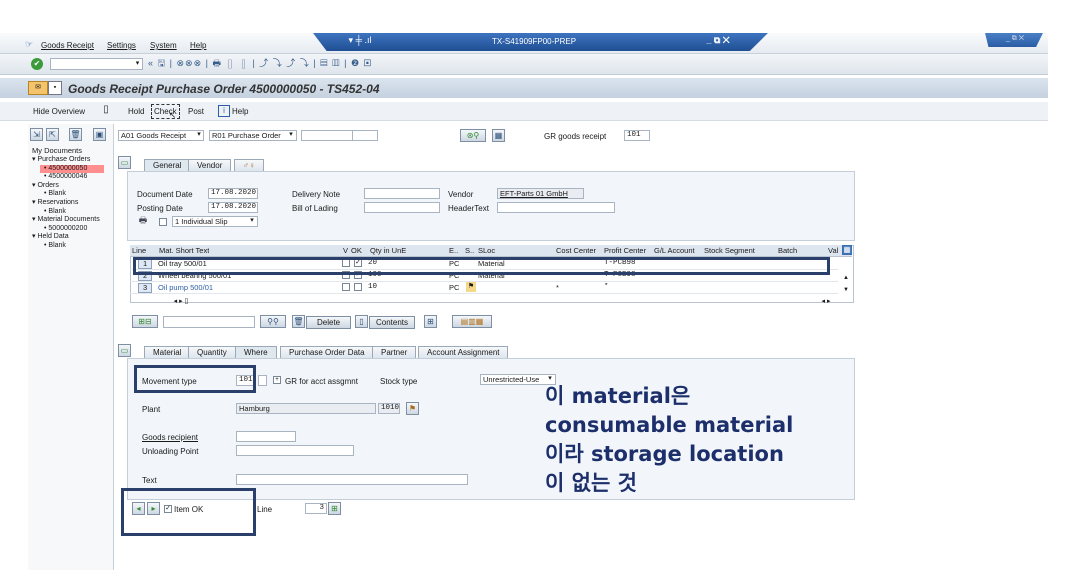 This screenshot has width=1072, height=583. Describe the element at coordinates (233, 193) in the screenshot. I see `document-date-field: 17.08.2020` at that location.